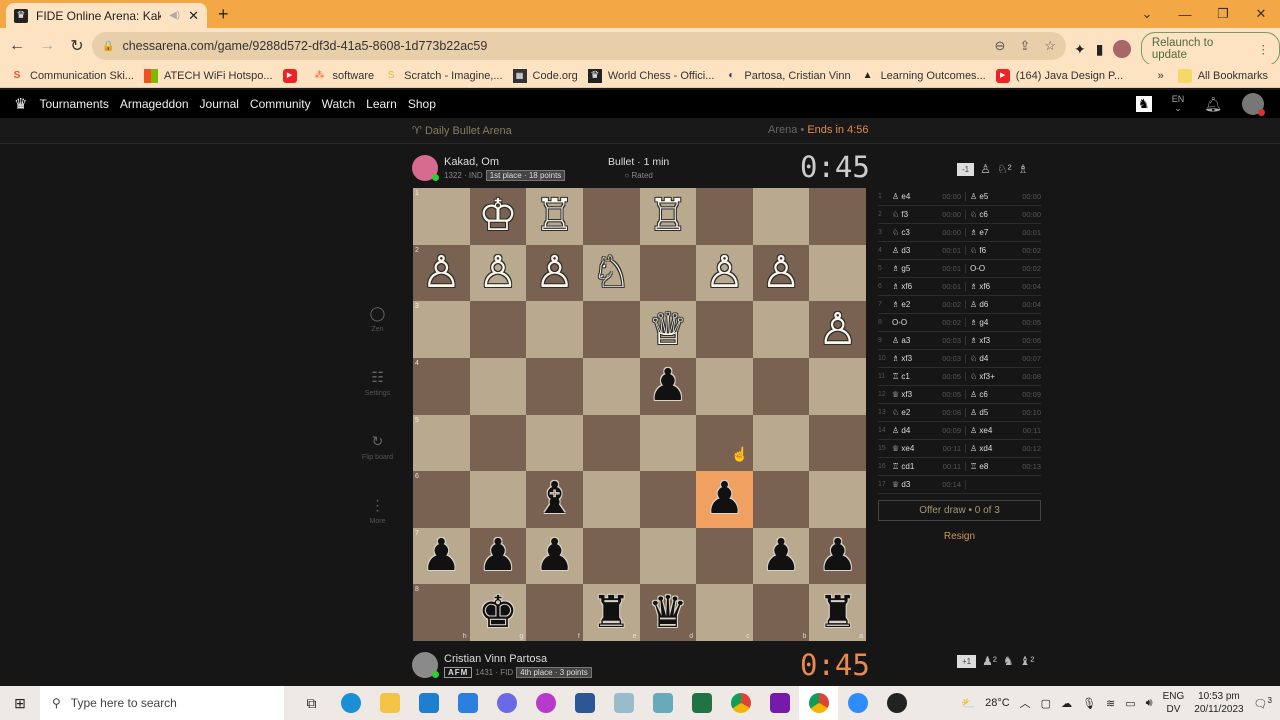  Describe the element at coordinates (1046, 703) in the screenshot. I see `meet-icon: ▢` at that location.